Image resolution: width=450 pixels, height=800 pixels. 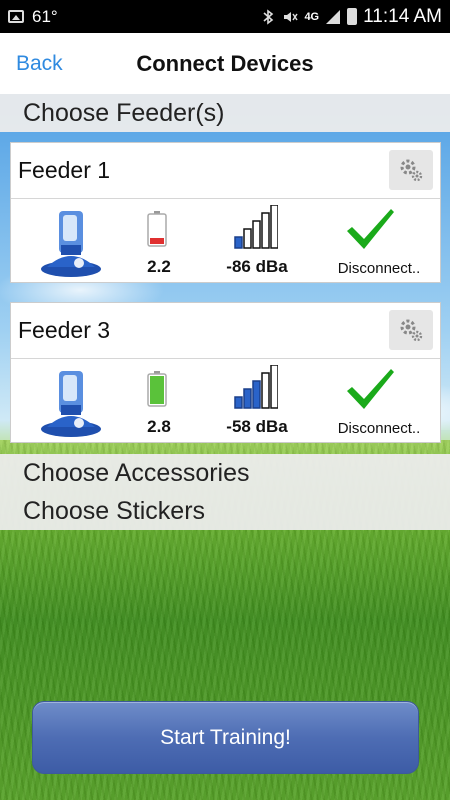 I want to click on choose-accessories-header: Choose Accessories, so click(x=225, y=473).